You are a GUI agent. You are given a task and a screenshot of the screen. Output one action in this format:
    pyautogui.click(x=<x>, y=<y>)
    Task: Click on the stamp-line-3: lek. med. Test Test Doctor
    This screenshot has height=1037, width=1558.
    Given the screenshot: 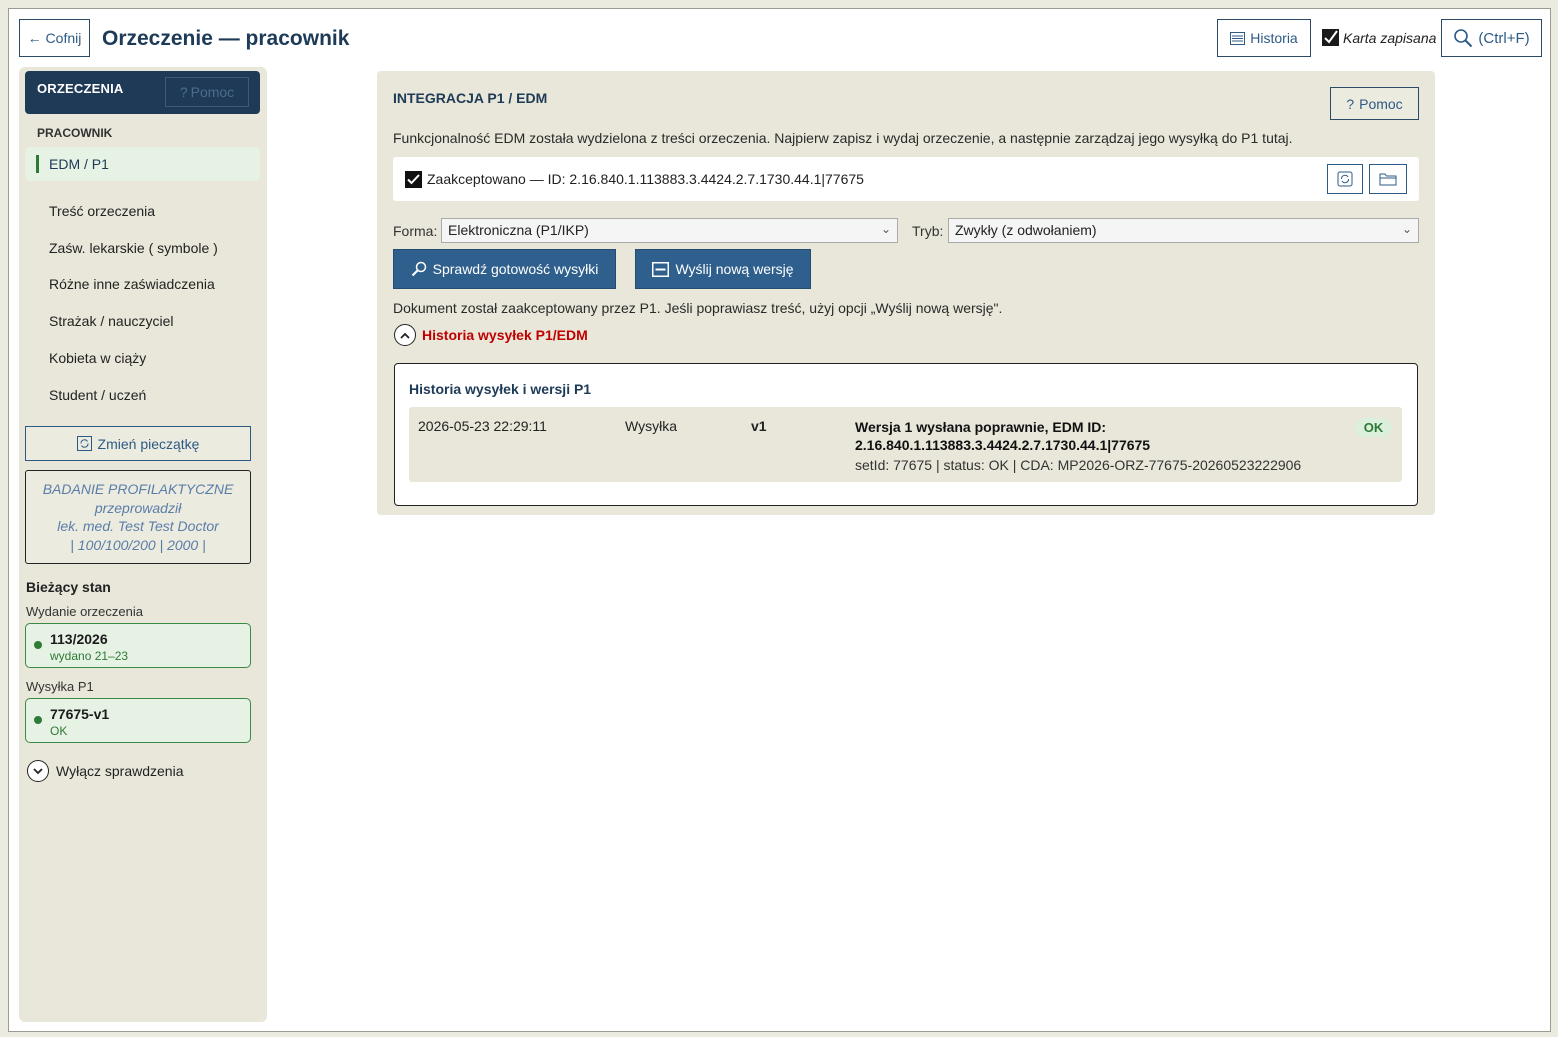 What is the action you would take?
    pyautogui.click(x=138, y=526)
    